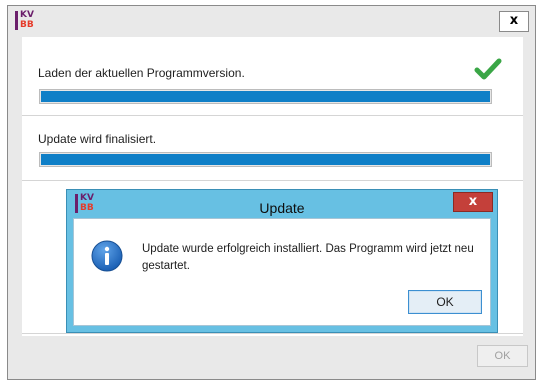 The width and height of the screenshot is (541, 385). What do you see at coordinates (141, 73) in the screenshot?
I see `step-1-label: Laden der aktuellen Programmversion.` at bounding box center [141, 73].